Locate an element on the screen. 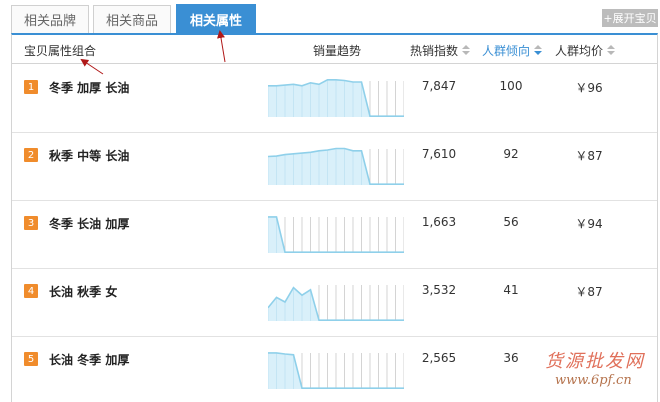 This screenshot has height=402, width=660. rank-badge: 5 is located at coordinates (31, 359).